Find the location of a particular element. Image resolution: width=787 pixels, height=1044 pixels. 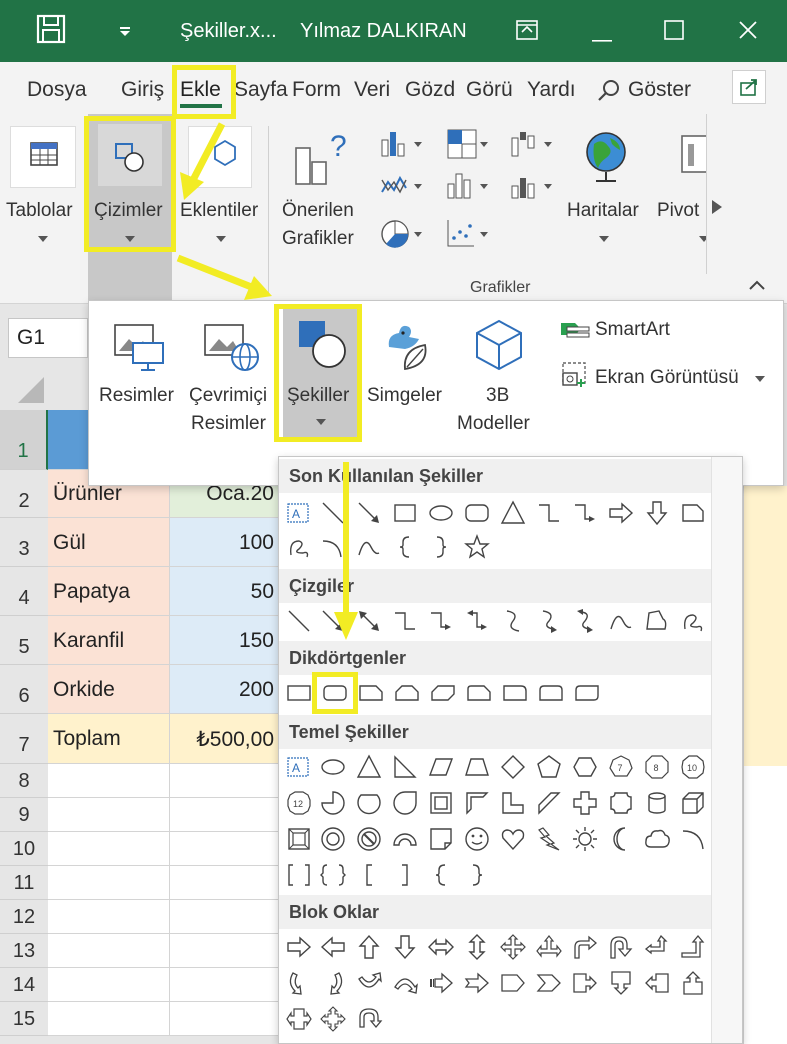

basic-moon-icon is located at coordinates (621, 839).